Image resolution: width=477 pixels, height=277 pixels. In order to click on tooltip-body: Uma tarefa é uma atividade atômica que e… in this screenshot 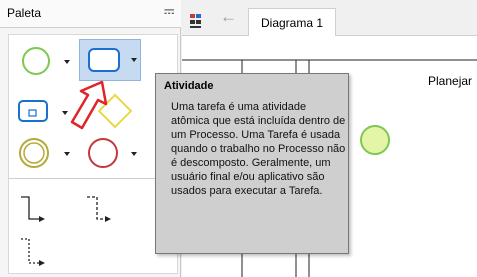, I will do `click(258, 149)`.